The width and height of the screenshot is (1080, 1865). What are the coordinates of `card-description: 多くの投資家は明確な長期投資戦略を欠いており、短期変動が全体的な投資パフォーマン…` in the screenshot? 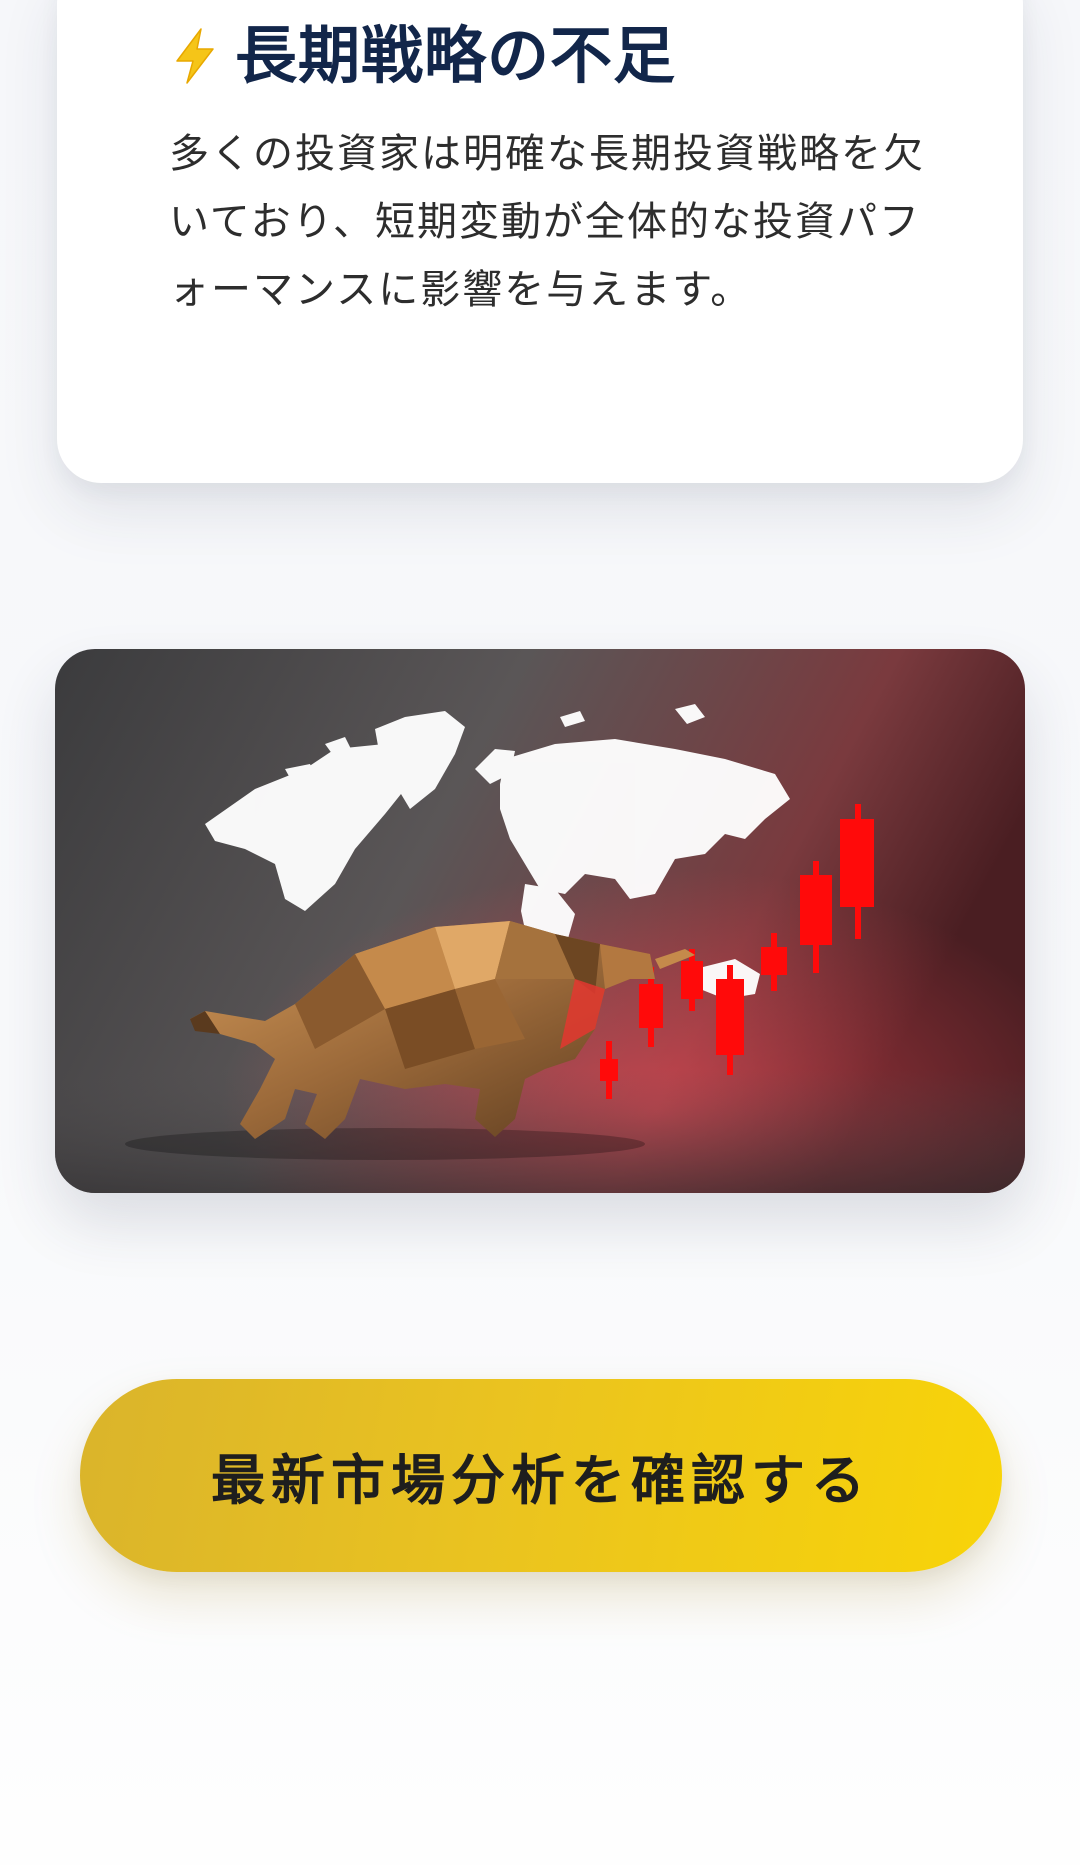 It's located at (547, 222).